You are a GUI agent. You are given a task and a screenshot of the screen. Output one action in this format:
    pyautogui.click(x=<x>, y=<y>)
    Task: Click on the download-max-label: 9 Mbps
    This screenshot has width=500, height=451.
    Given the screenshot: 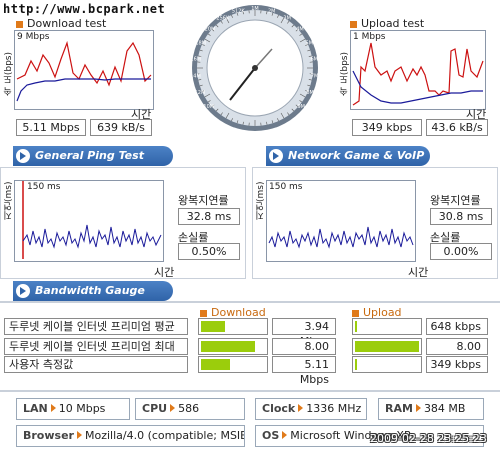 What is the action you would take?
    pyautogui.click(x=33, y=37)
    